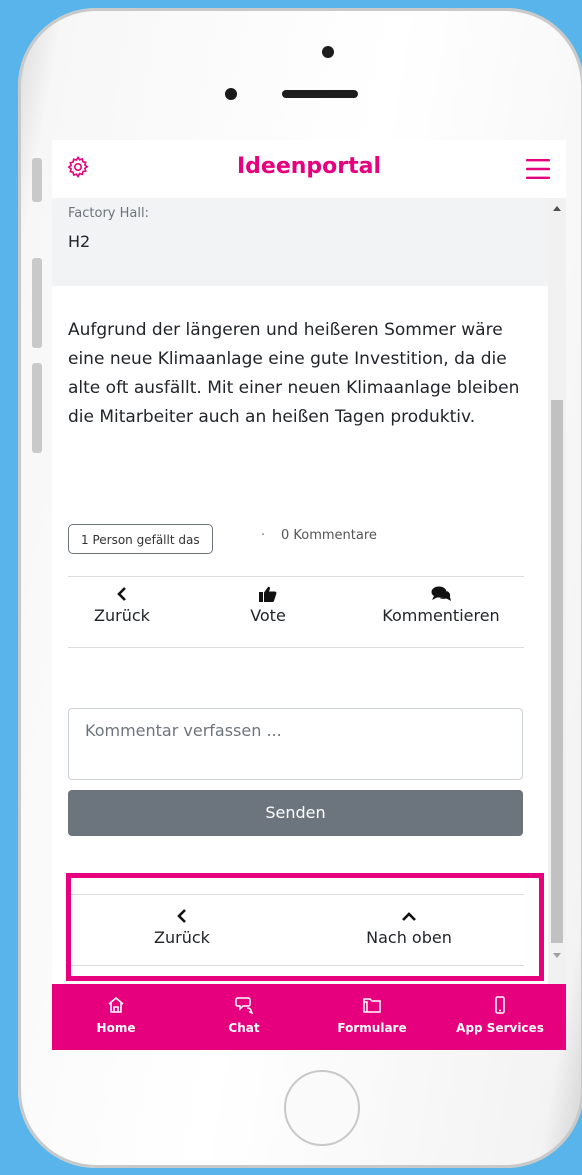 Image resolution: width=582 pixels, height=1175 pixels. Describe the element at coordinates (372, 1028) in the screenshot. I see `tab-label-formulare: Formulare` at that location.